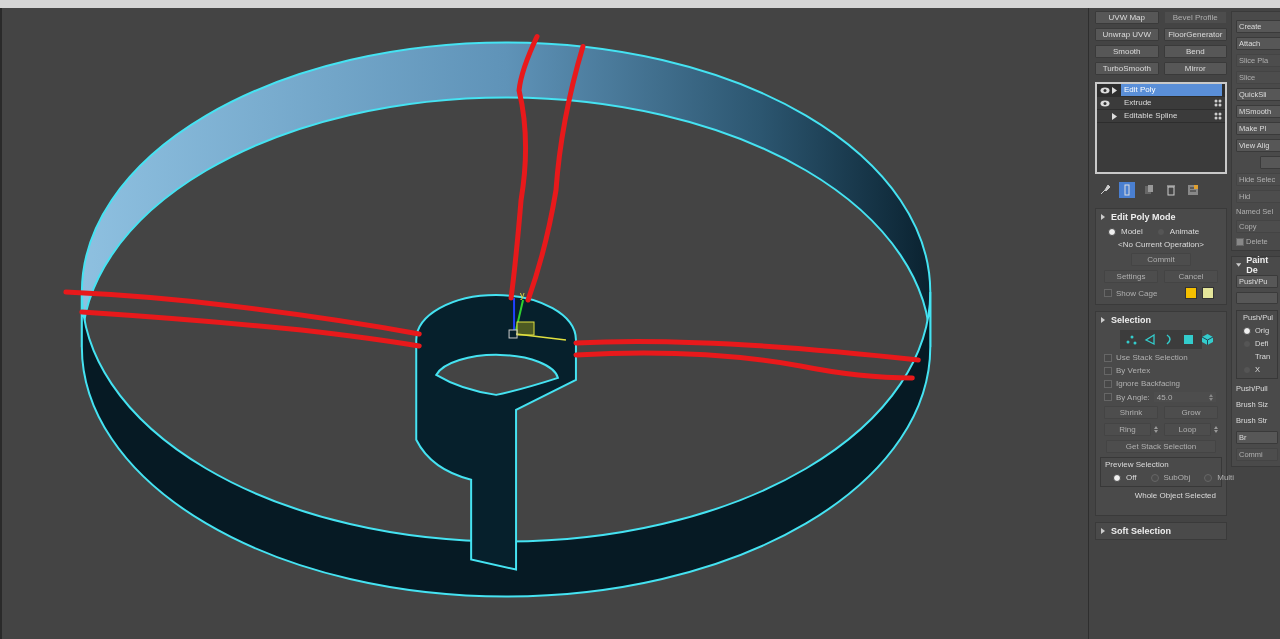  Describe the element at coordinates (1137, 464) in the screenshot. I see `group-title: Preview Selection` at that location.